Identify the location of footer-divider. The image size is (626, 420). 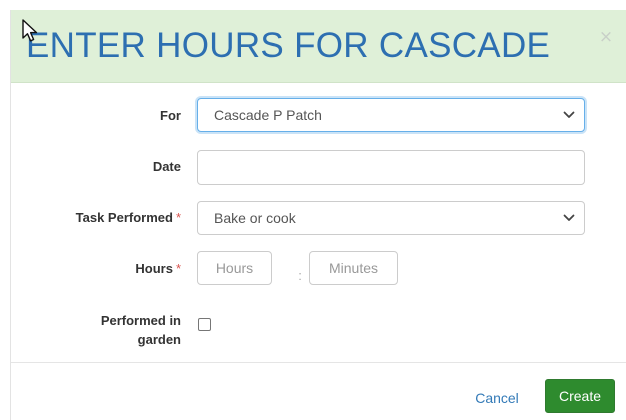
(318, 362).